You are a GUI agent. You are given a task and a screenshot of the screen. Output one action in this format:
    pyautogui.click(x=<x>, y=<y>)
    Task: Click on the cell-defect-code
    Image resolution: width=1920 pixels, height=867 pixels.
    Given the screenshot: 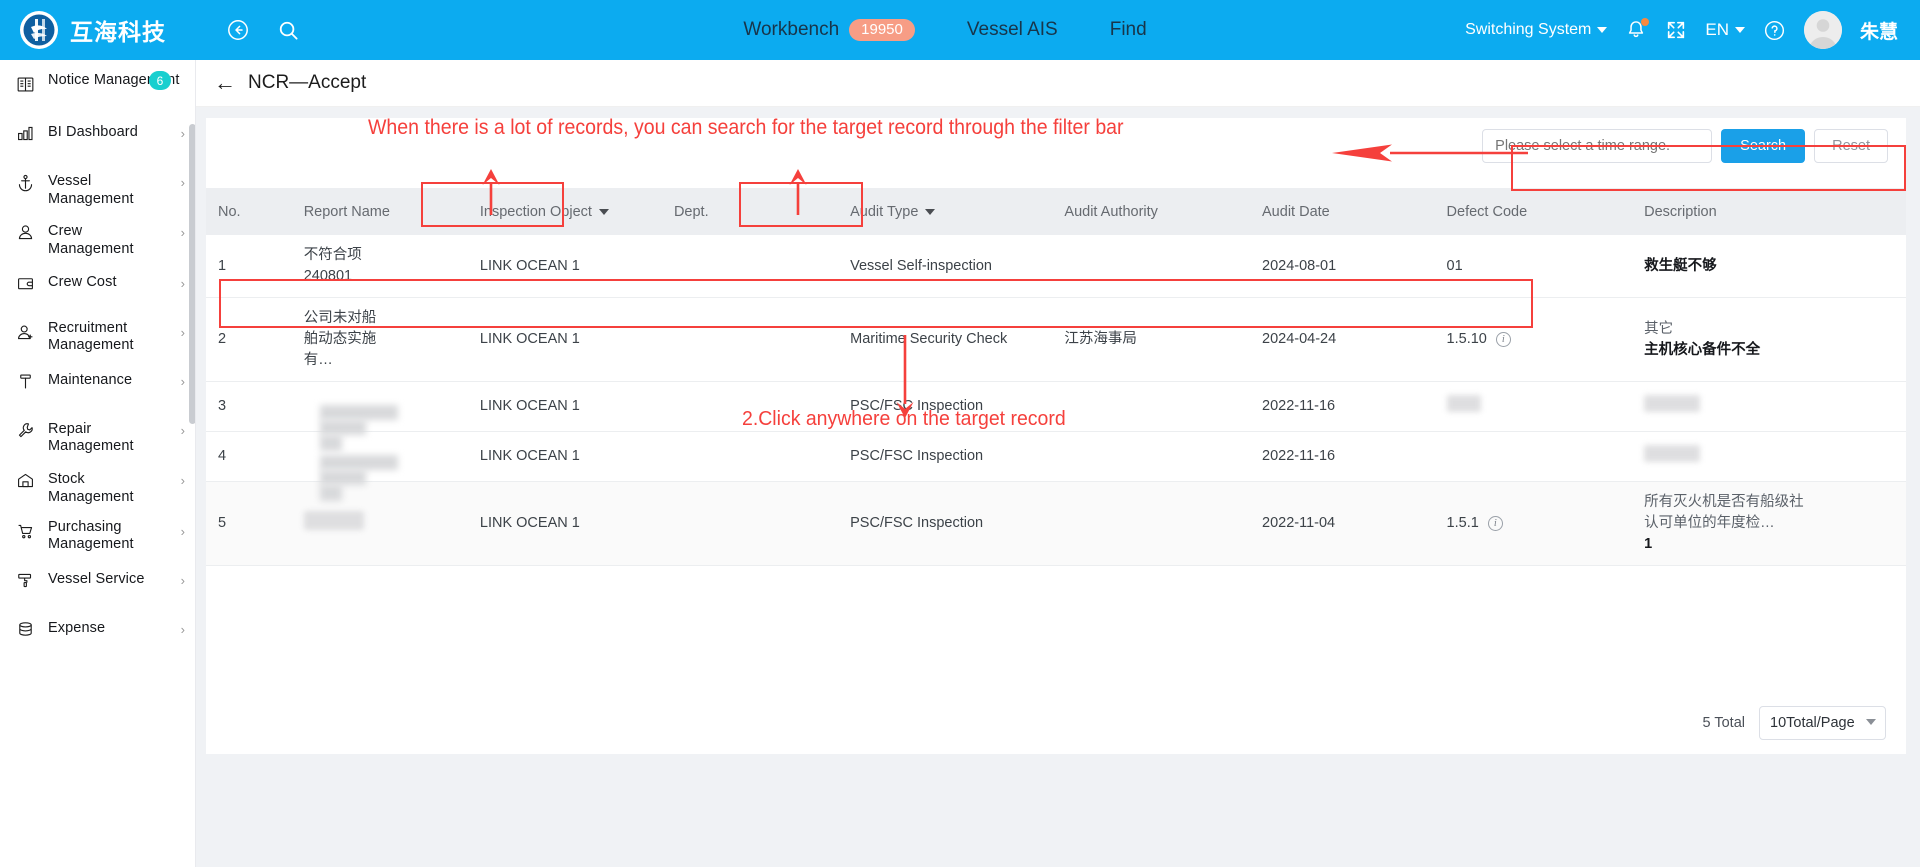 What is the action you would take?
    pyautogui.click(x=1533, y=457)
    